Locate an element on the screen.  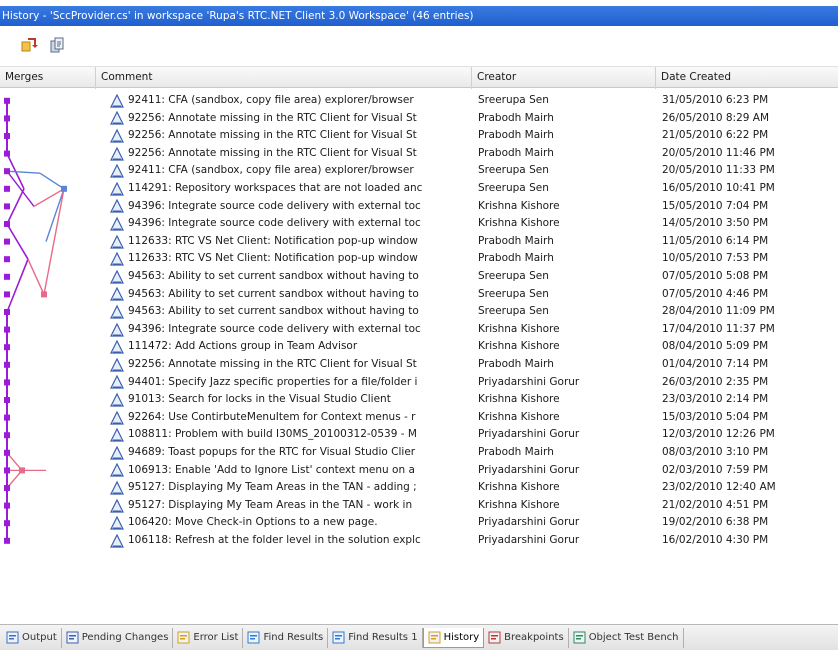
tab-label: History is located at coordinates (461, 637).